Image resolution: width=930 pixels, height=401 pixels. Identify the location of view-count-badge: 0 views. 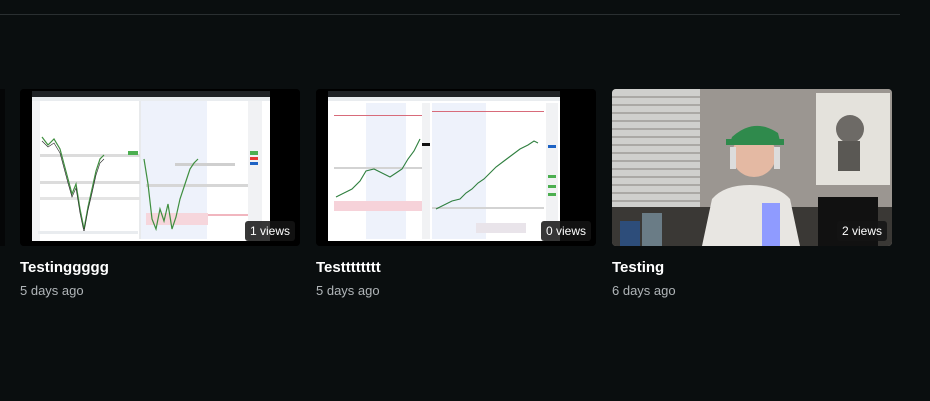
(565, 231).